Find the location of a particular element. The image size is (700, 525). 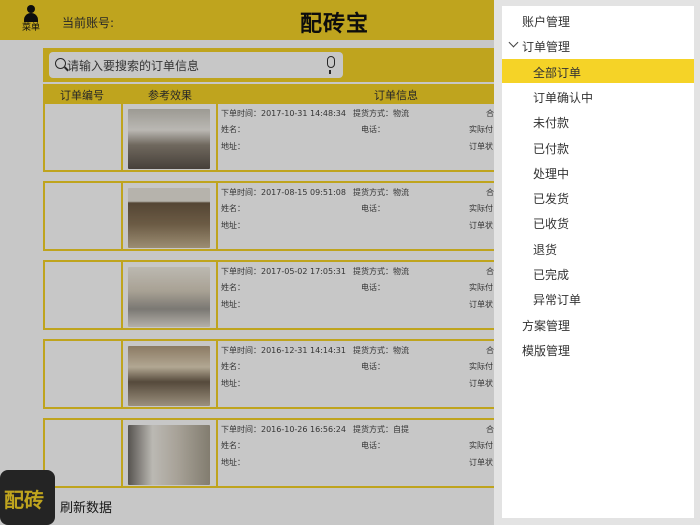

nav-item-12: 方案管理 is located at coordinates (598, 324).